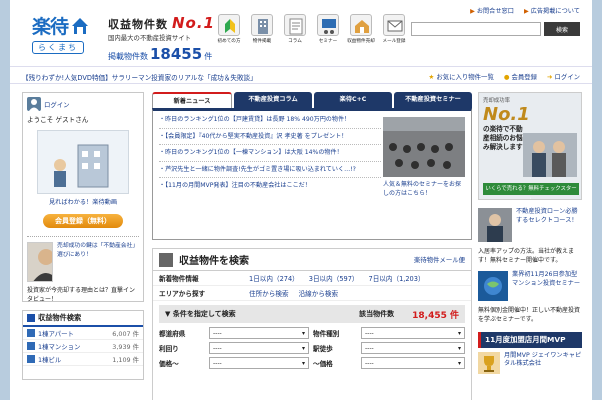 This screenshot has height=400, width=602. What do you see at coordinates (567, 77) in the screenshot?
I see `login-label: ログイン` at bounding box center [567, 77].